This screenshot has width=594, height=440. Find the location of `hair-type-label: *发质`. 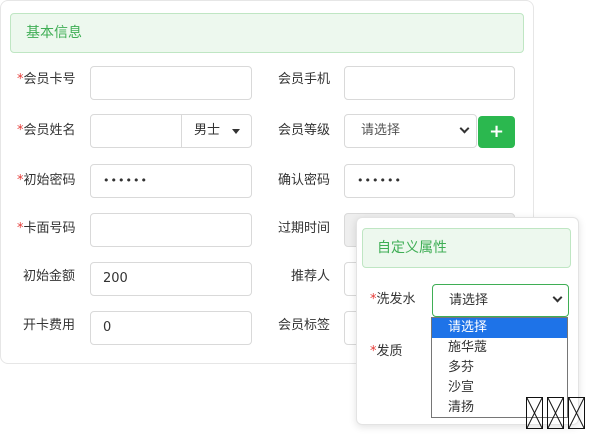

hair-type-label: *发质 is located at coordinates (386, 351).